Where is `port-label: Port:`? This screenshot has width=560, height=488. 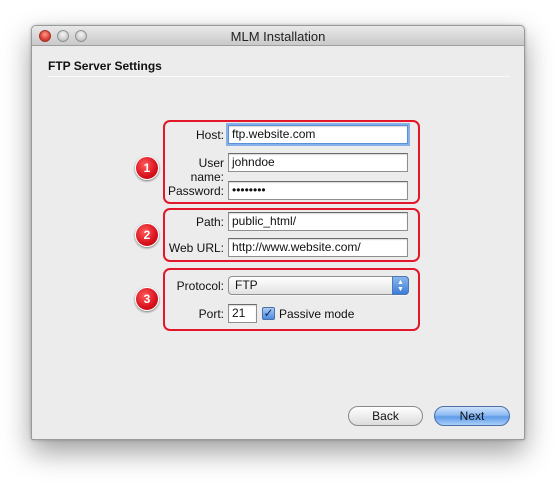 port-label: Port: is located at coordinates (211, 314).